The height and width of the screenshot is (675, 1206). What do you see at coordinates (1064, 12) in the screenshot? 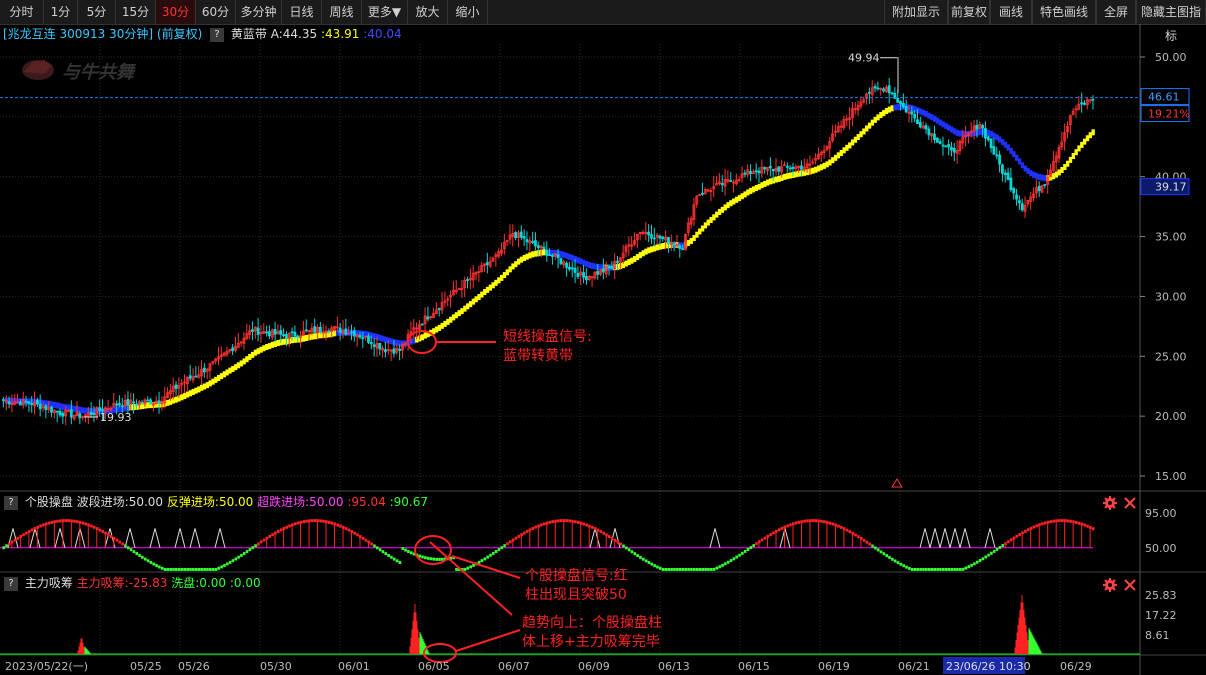
I see `toolbar-right-button-3: 特色画线` at bounding box center [1064, 12].